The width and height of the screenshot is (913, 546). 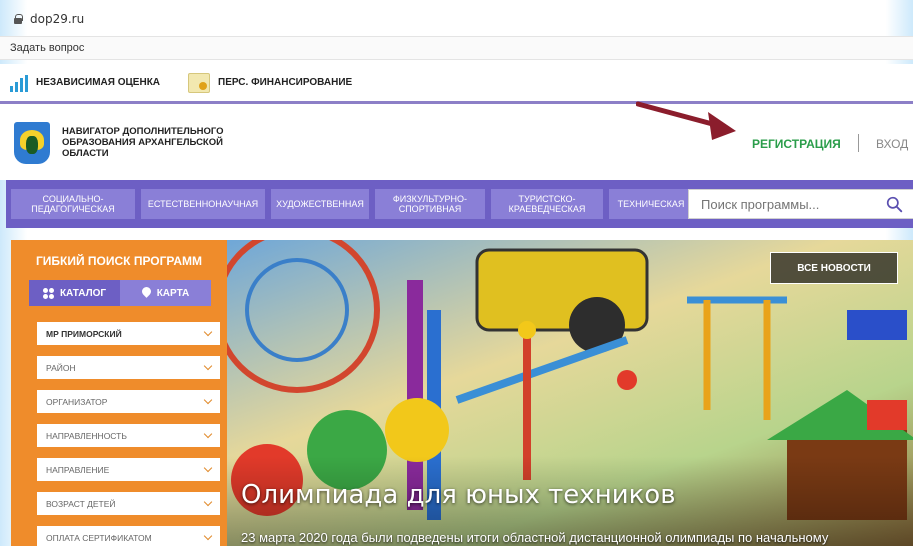 I want to click on map-pin-icon, so click(x=146, y=293).